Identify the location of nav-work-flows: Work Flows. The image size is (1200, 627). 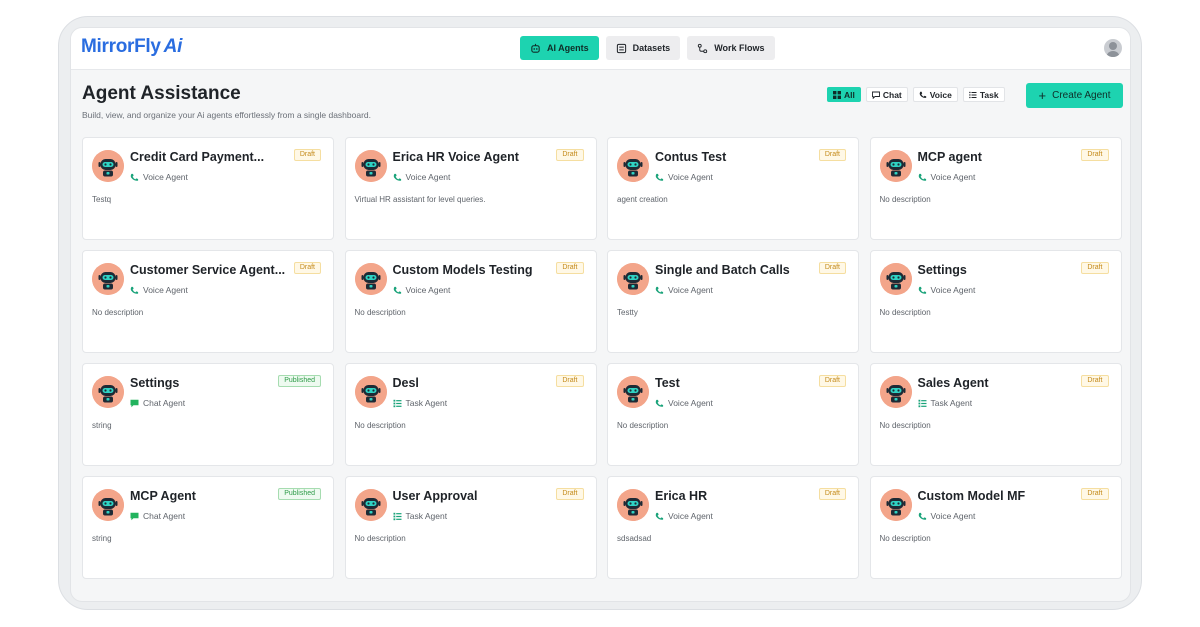
(731, 48).